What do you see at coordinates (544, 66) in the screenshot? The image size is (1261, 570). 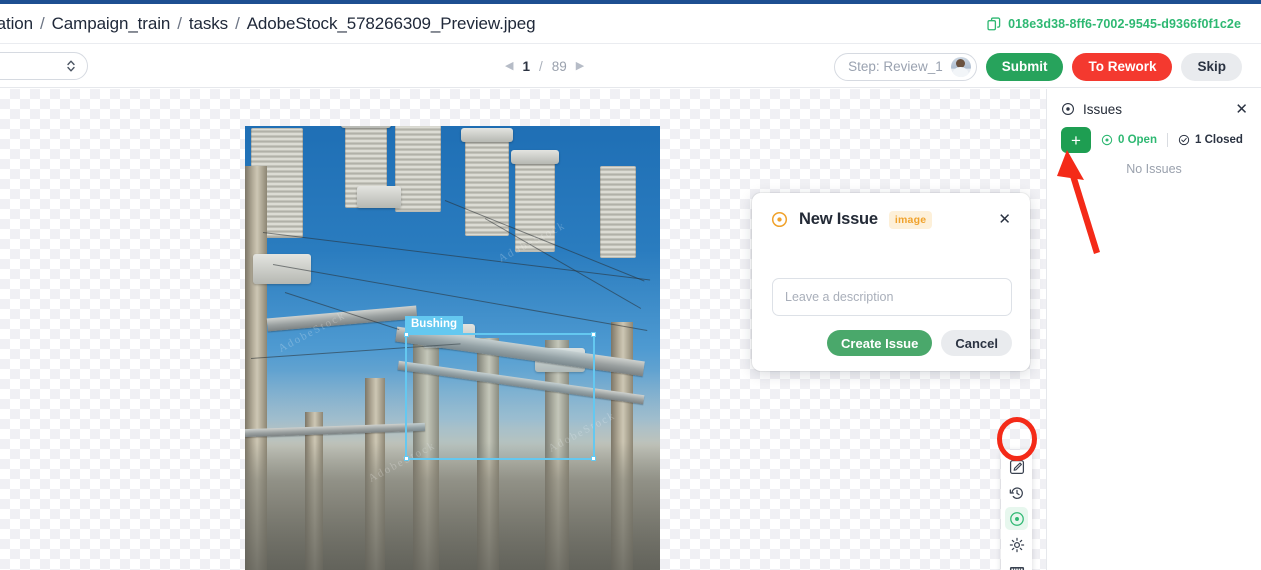 I see `pagination: ◀ 1 / 89 ▶` at bounding box center [544, 66].